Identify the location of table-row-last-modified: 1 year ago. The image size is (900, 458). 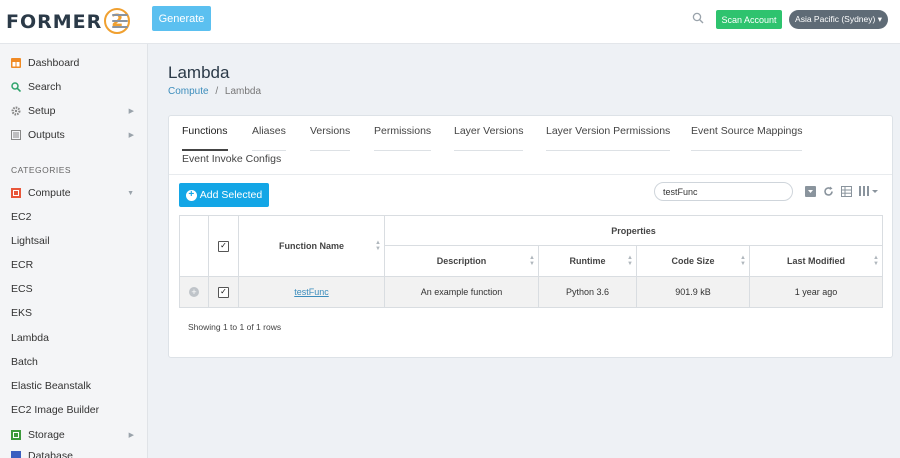
(816, 292).